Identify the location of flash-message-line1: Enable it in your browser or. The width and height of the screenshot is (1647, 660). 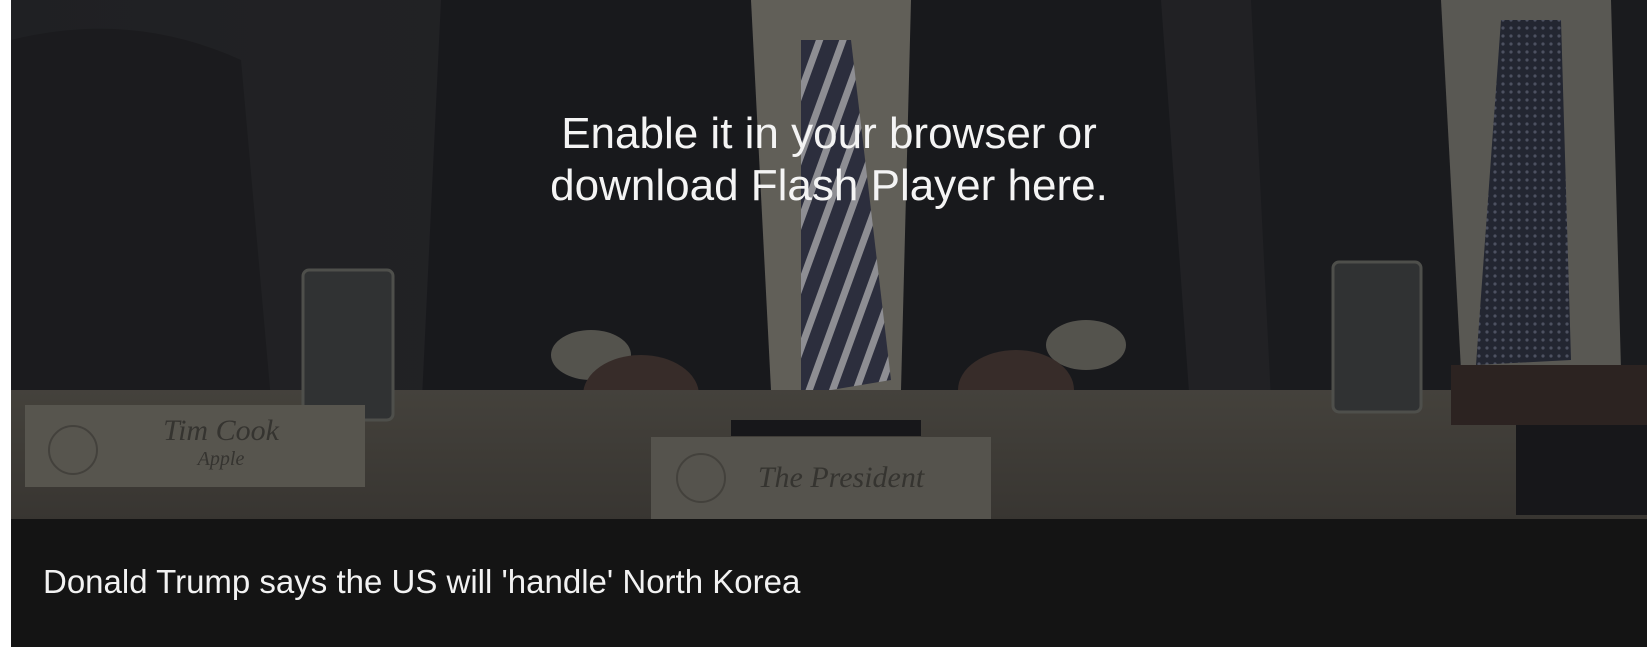
(829, 133).